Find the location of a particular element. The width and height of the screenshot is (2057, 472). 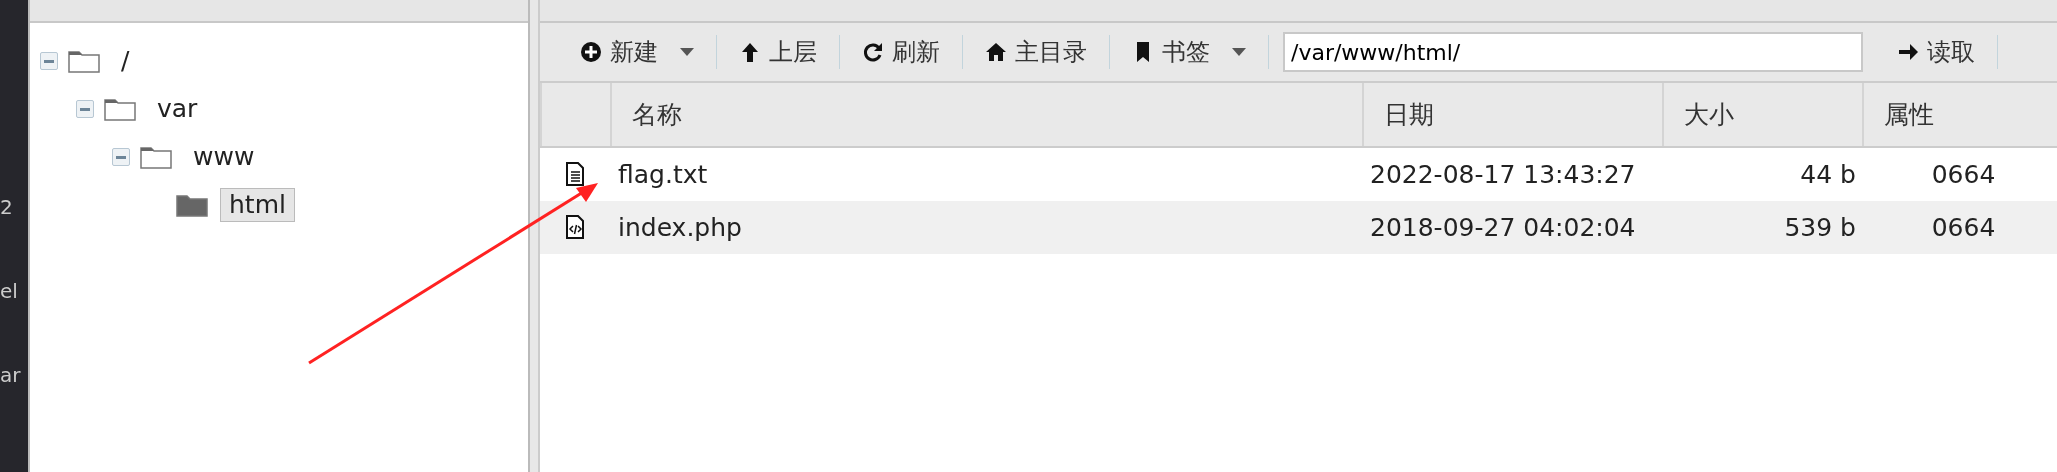

text-fragment: 2 is located at coordinates (7, 207).